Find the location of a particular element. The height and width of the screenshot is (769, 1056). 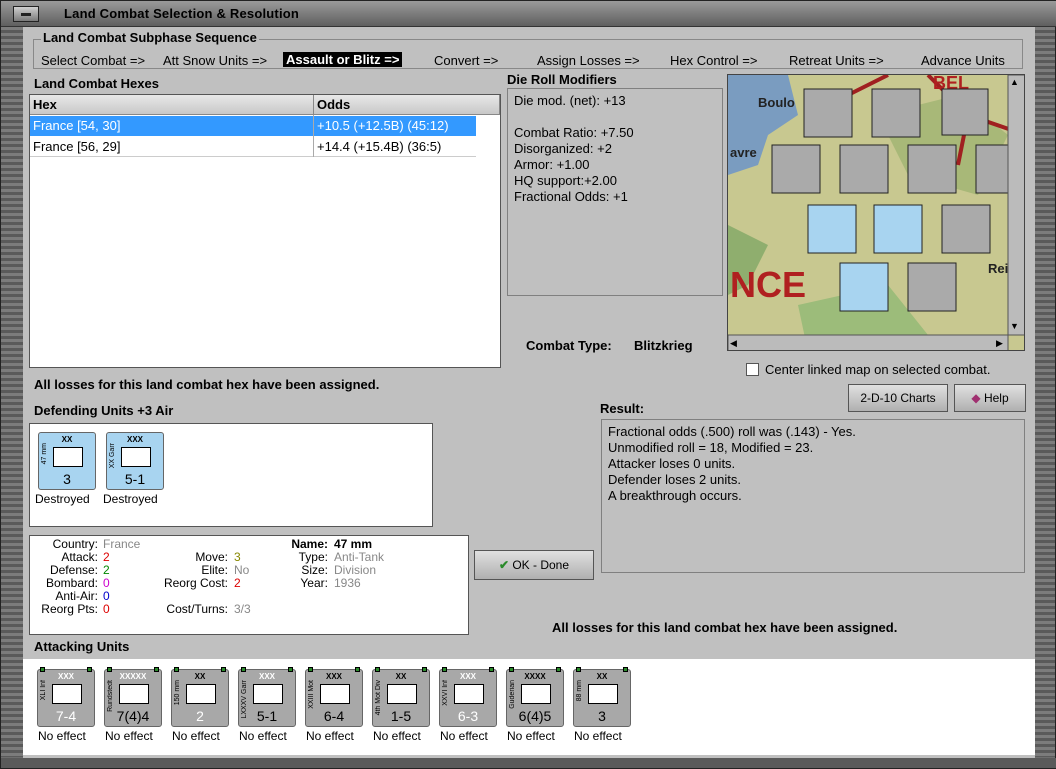

unit-name: XXVI Inf is located at coordinates (445, 693).